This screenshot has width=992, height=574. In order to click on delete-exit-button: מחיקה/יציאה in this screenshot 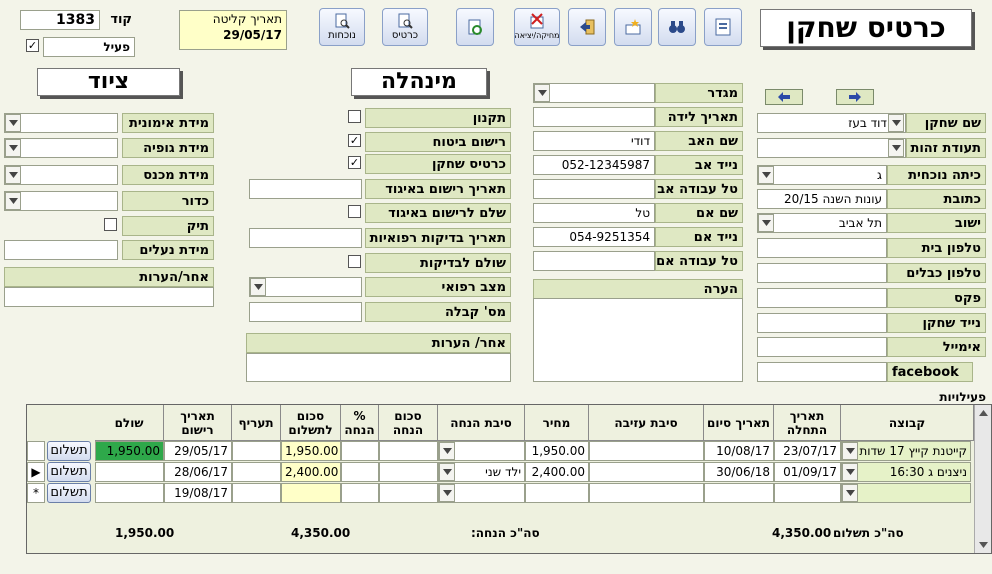, I will do `click(537, 27)`.